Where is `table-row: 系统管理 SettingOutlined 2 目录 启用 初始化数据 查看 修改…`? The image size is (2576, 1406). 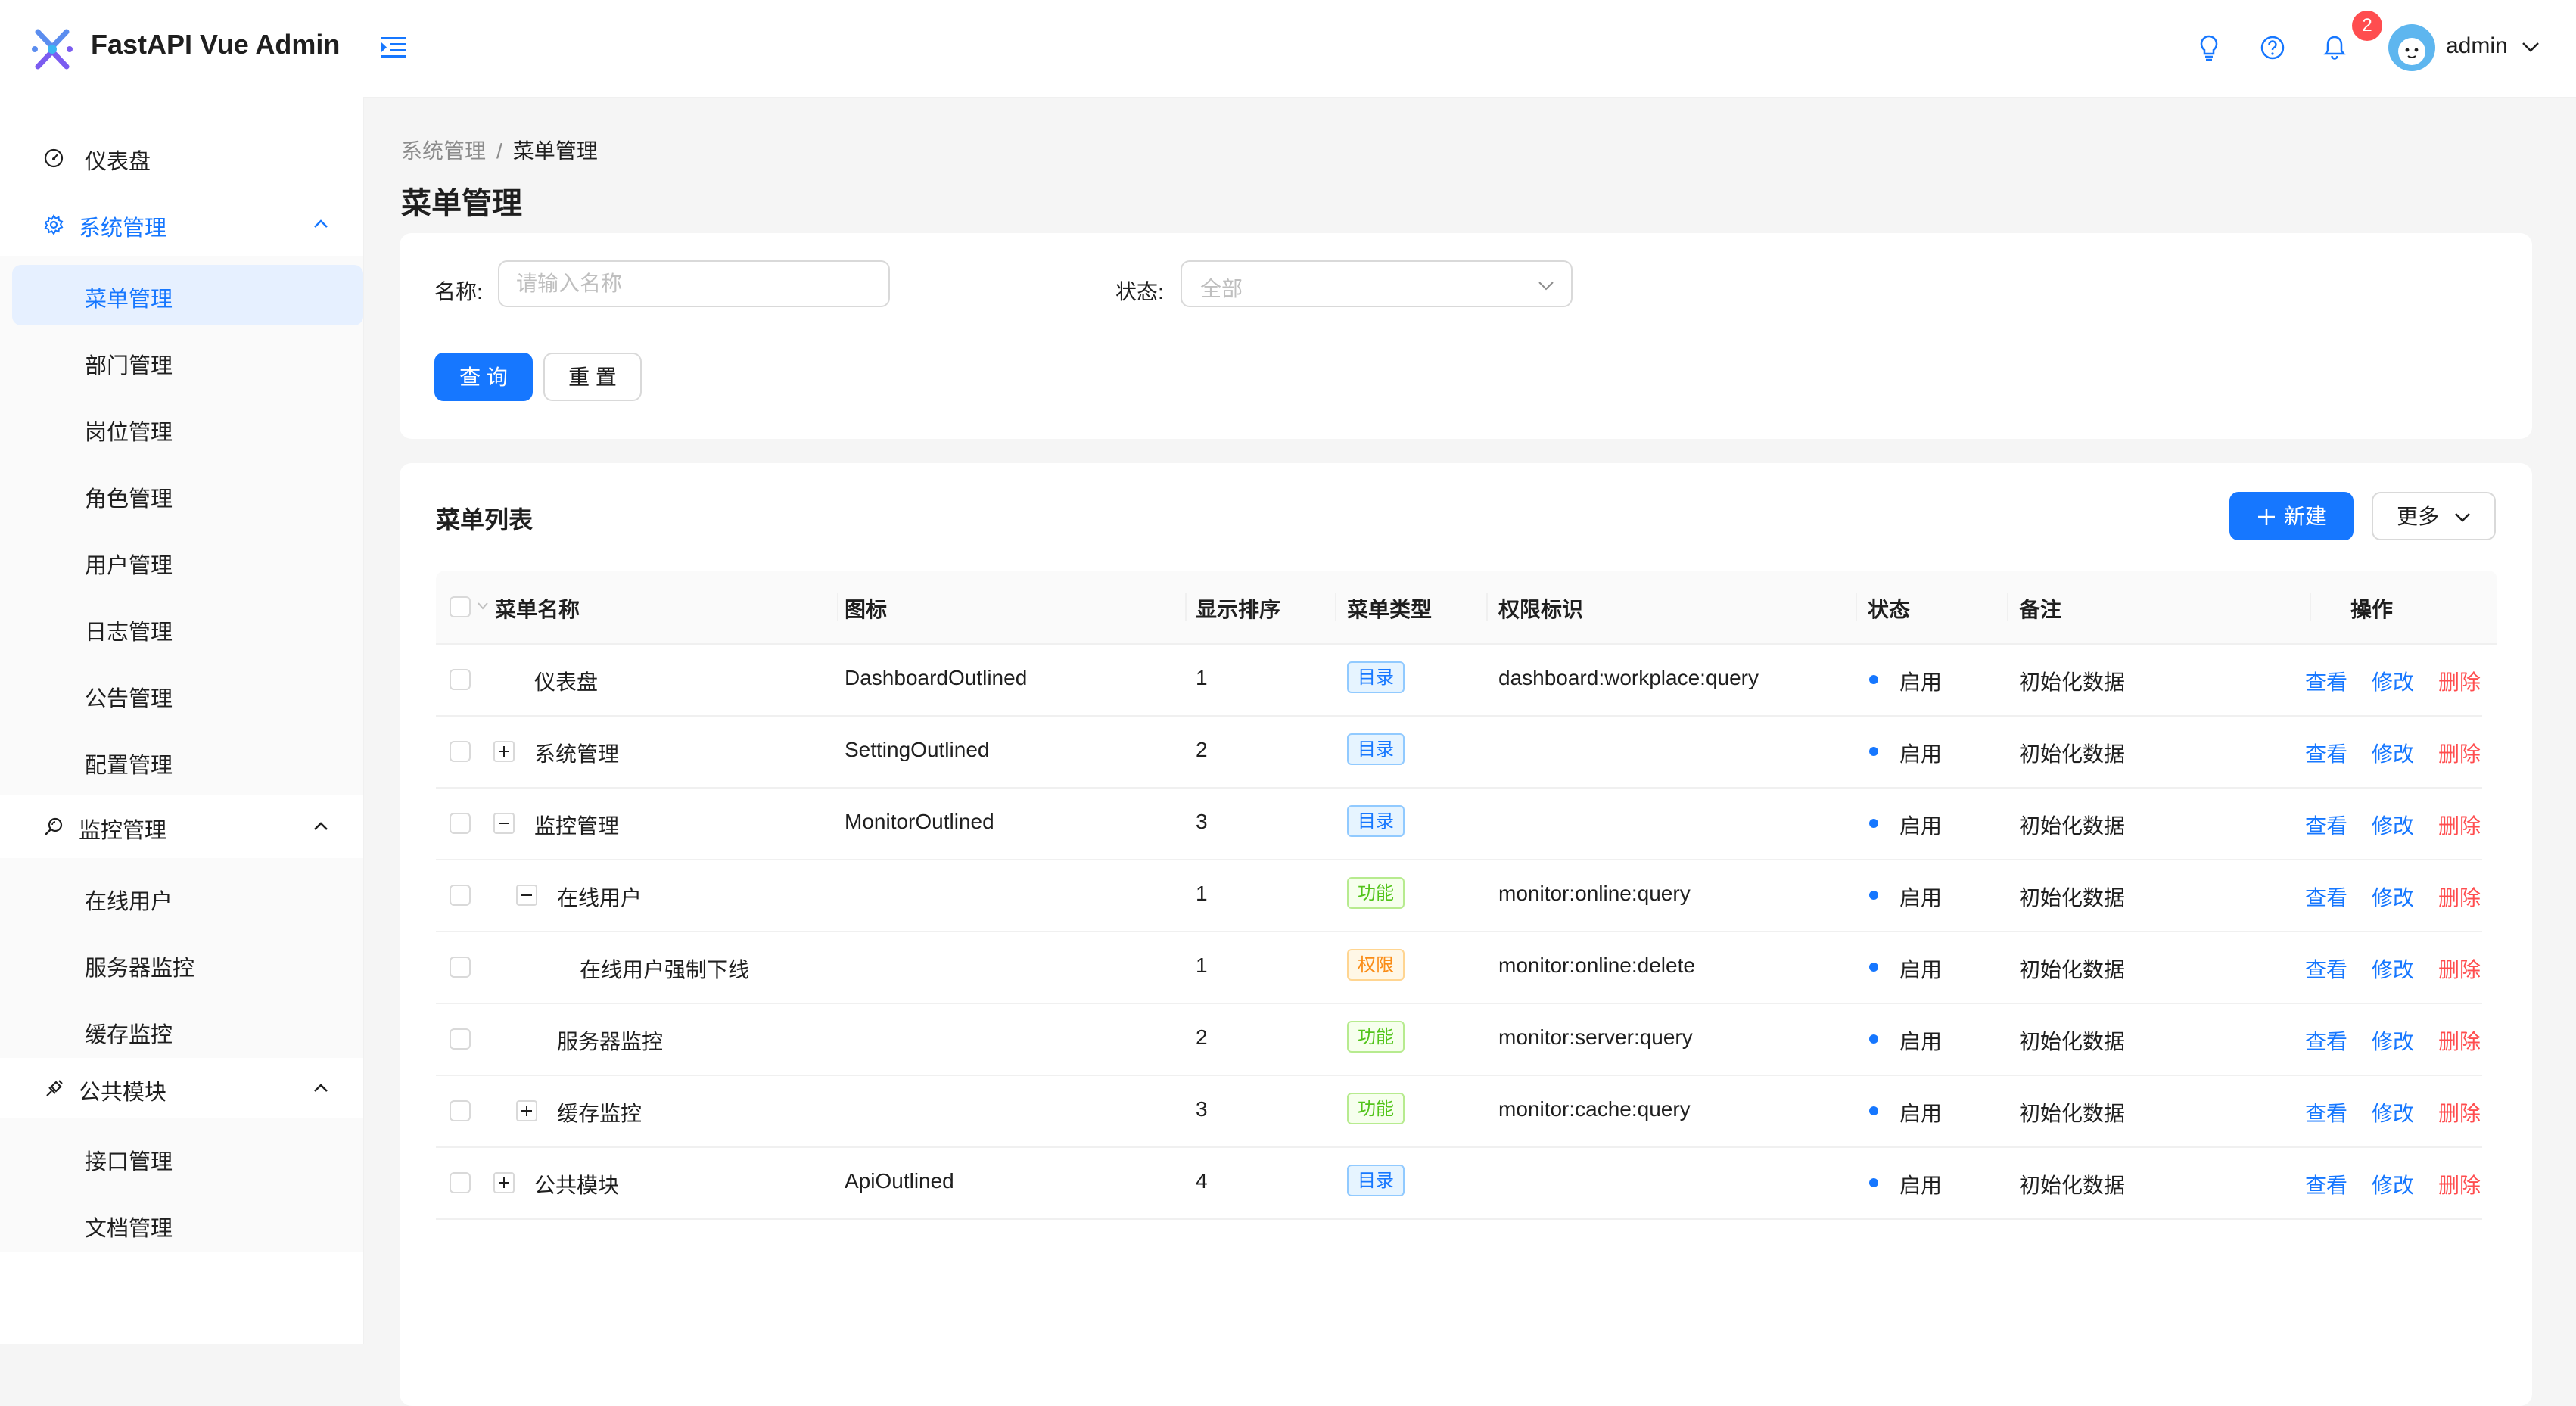
table-row: 系统管理 SettingOutlined 2 目录 启用 初始化数据 查看 修改… is located at coordinates (1459, 752).